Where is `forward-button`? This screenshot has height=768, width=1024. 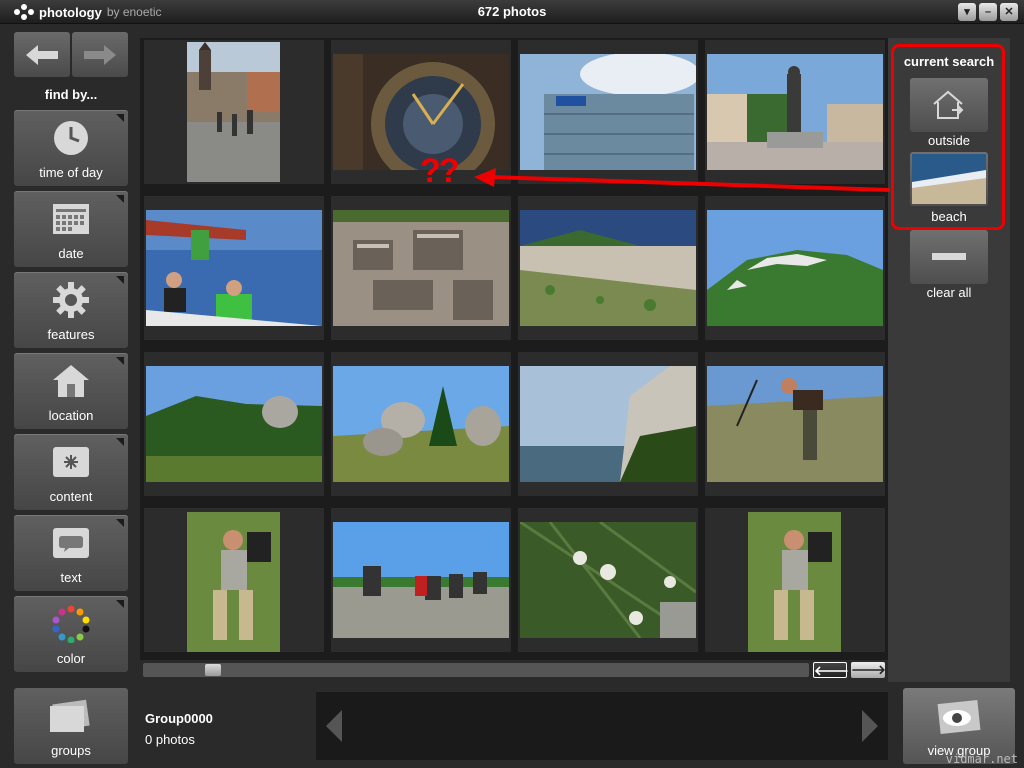
forward-button is located at coordinates (100, 54).